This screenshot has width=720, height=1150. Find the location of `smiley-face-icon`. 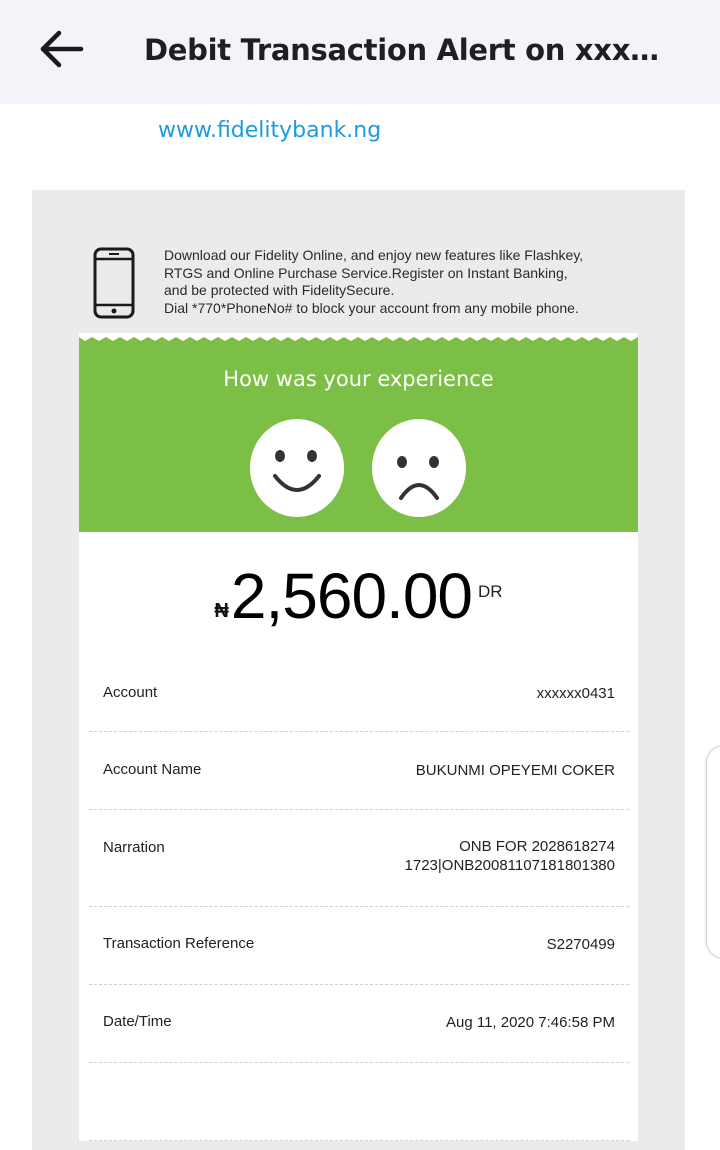

smiley-face-icon is located at coordinates (297, 468).